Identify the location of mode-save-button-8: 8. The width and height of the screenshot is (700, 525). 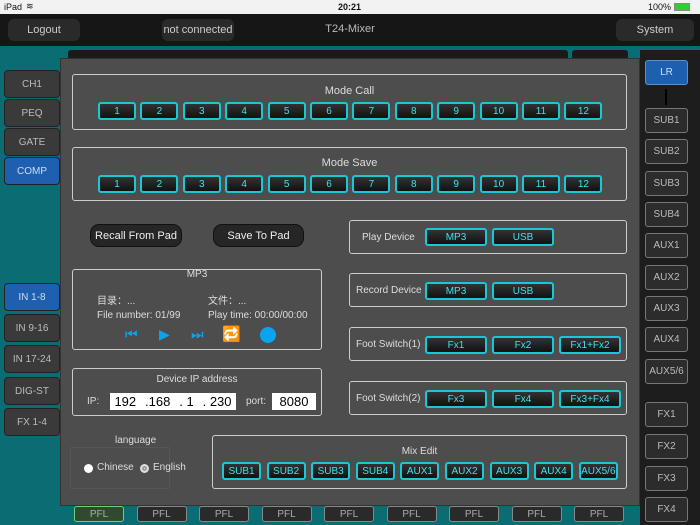
(413, 184).